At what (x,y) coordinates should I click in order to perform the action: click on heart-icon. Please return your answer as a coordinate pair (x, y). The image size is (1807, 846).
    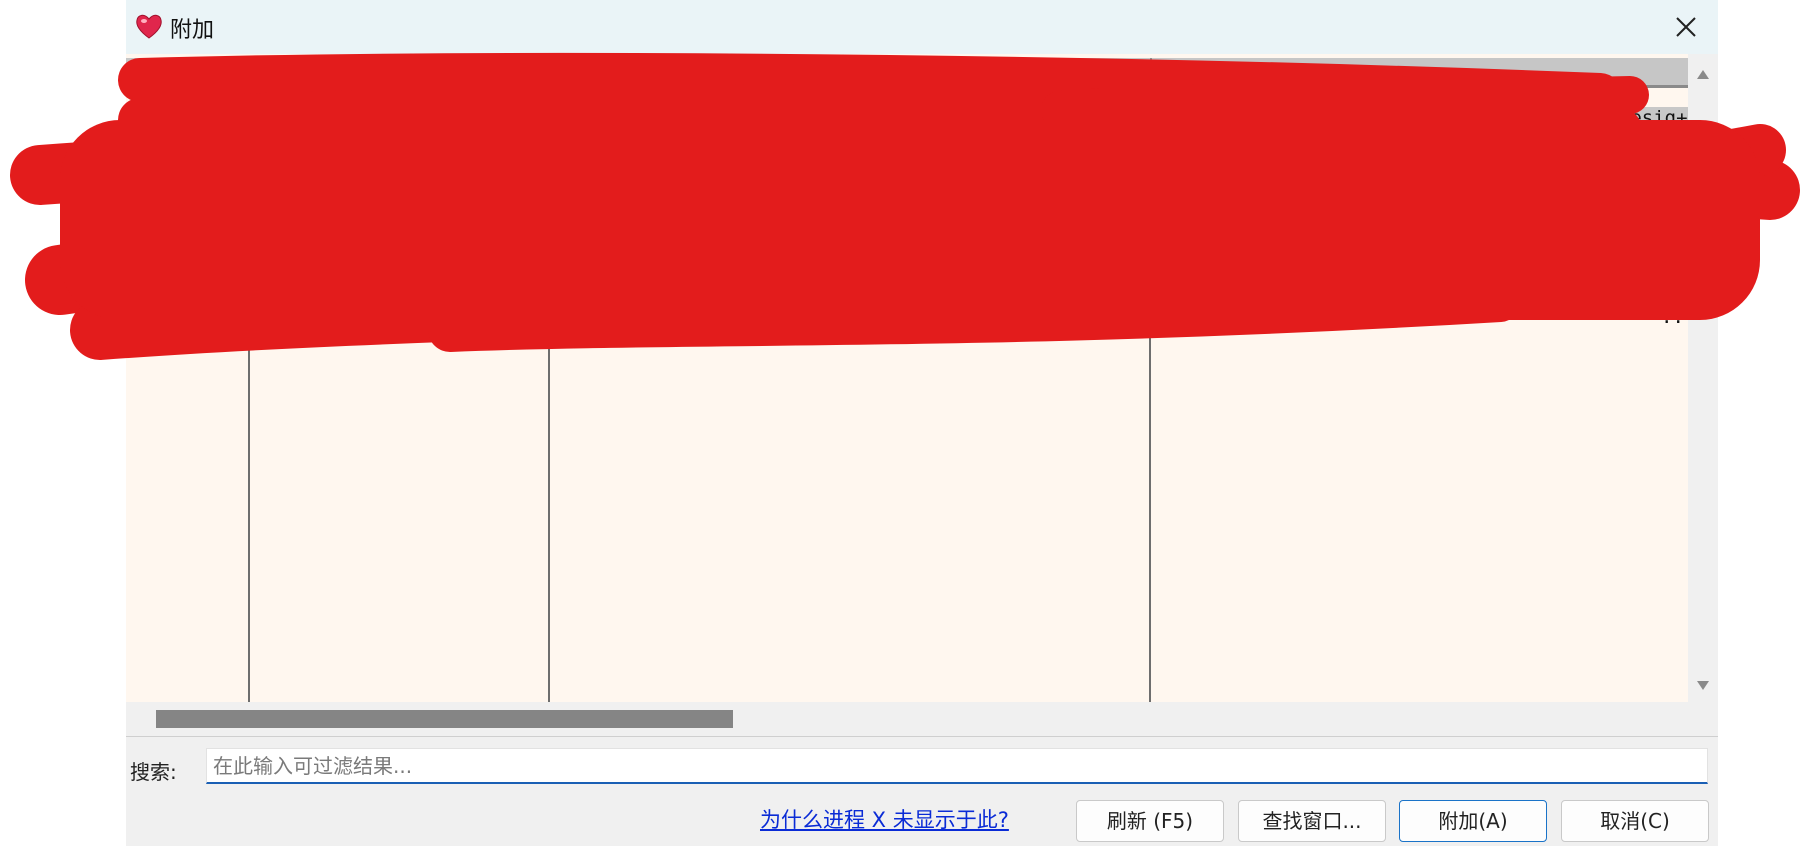
    Looking at the image, I should click on (149, 26).